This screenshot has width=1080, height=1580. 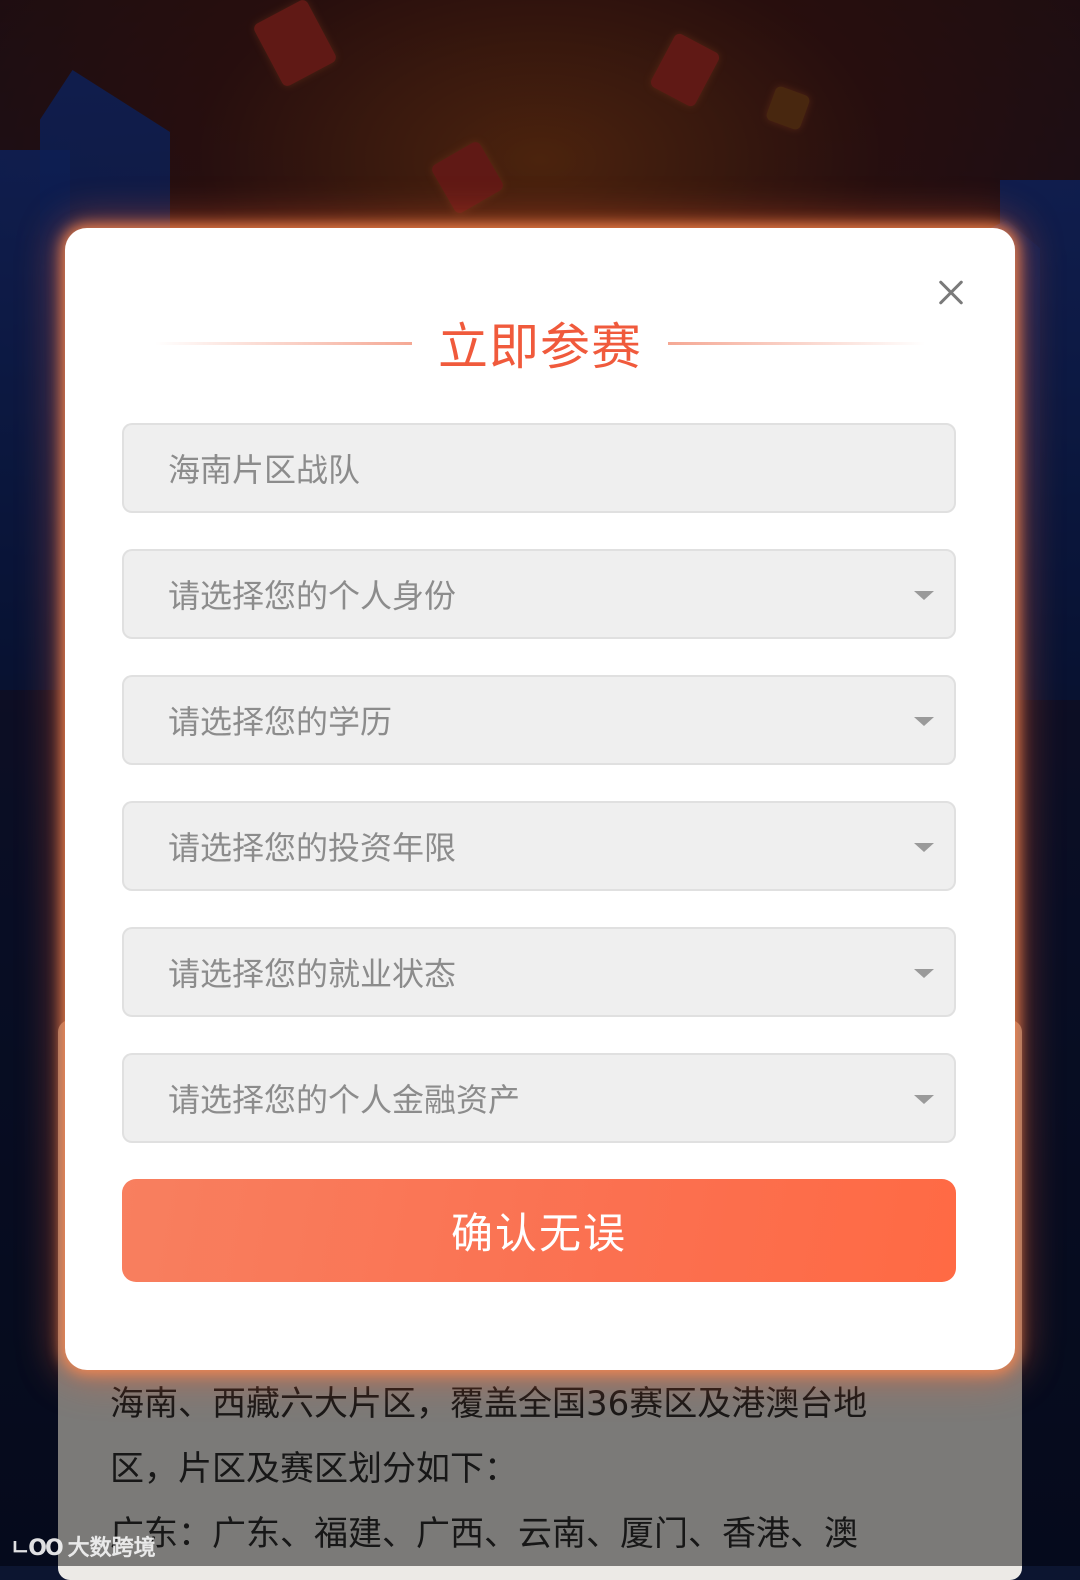 I want to click on identity-select: 请选择您的个人身份, so click(x=539, y=594).